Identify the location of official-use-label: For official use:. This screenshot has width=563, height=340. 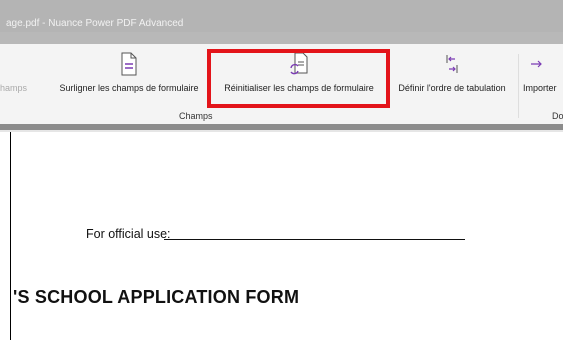
(128, 234).